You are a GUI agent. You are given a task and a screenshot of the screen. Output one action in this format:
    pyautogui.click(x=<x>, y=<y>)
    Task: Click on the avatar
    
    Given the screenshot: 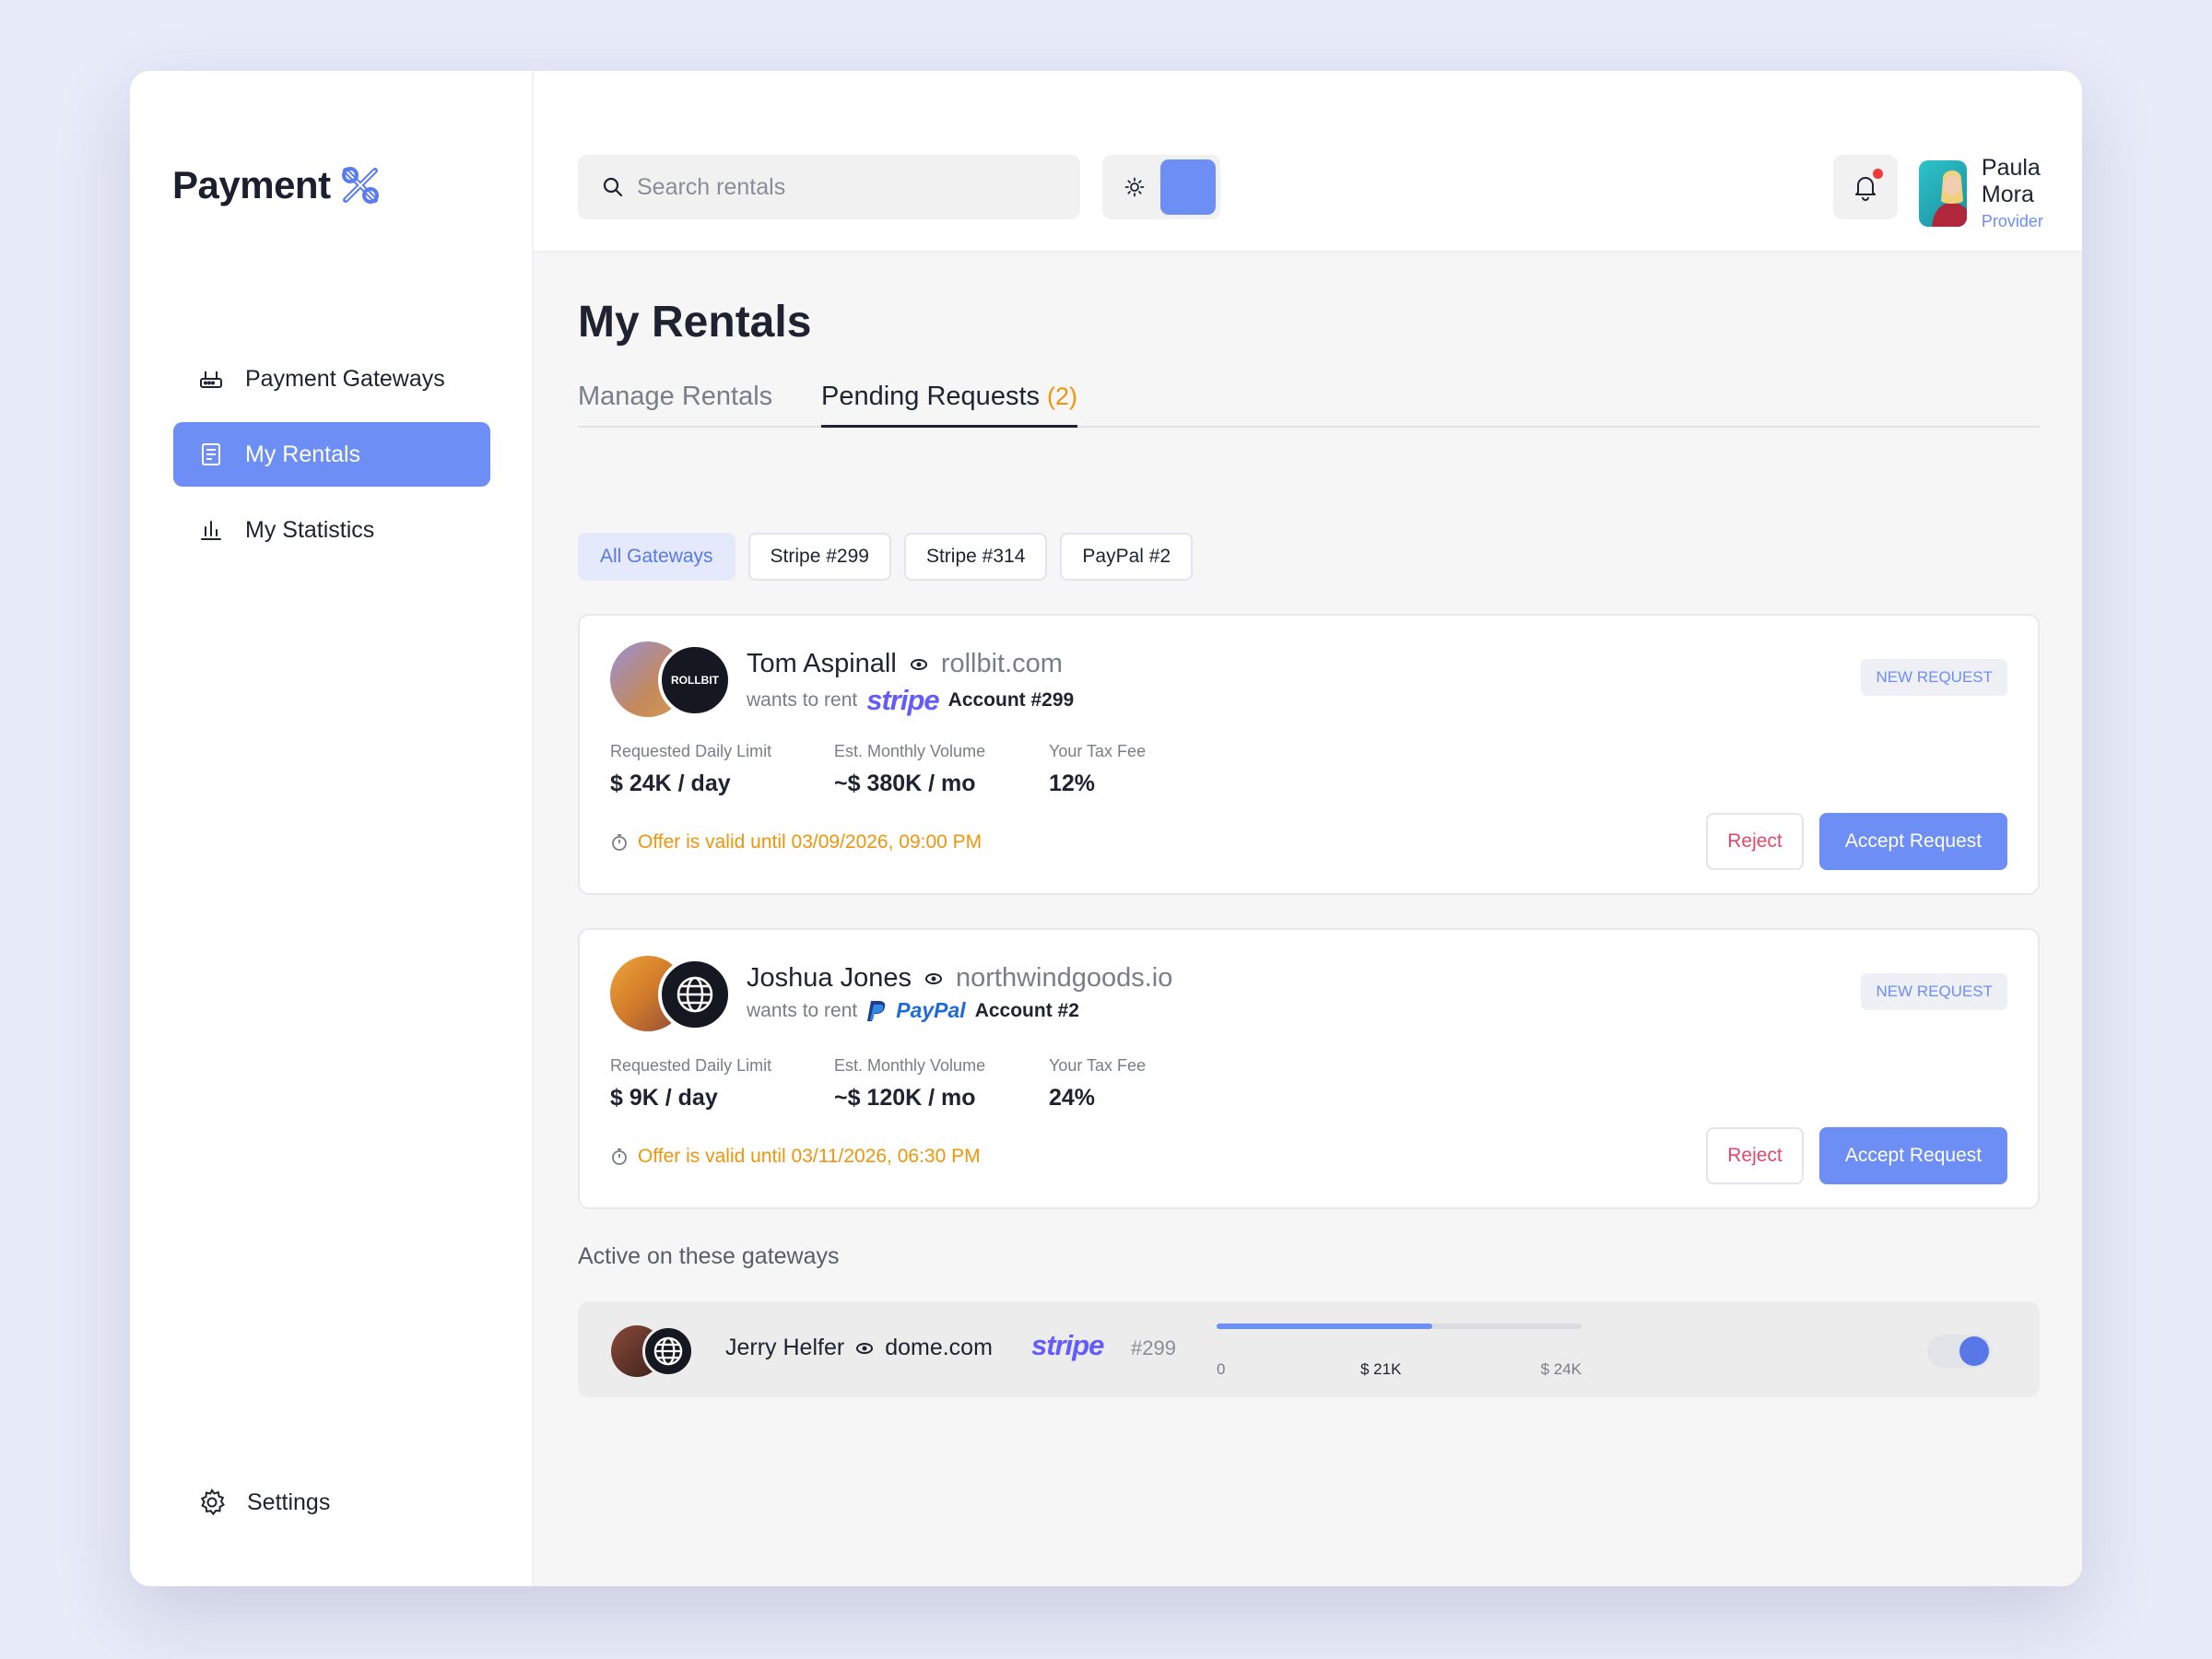 What is the action you would take?
    pyautogui.click(x=1943, y=193)
    